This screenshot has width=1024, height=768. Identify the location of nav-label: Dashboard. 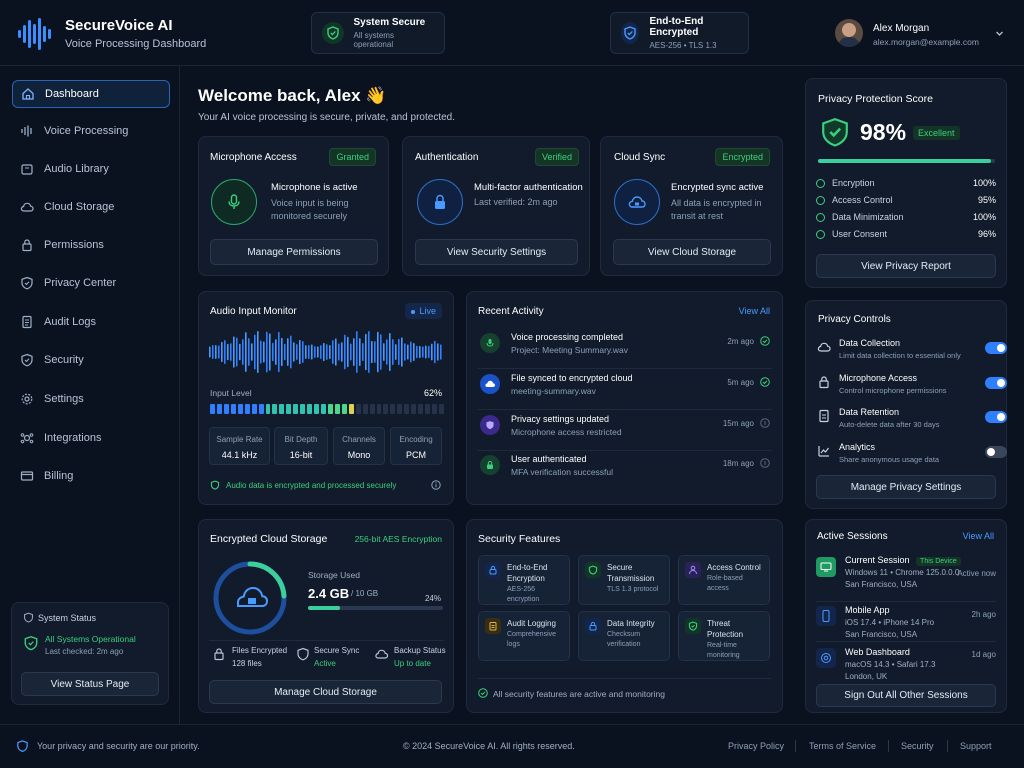
(72, 94).